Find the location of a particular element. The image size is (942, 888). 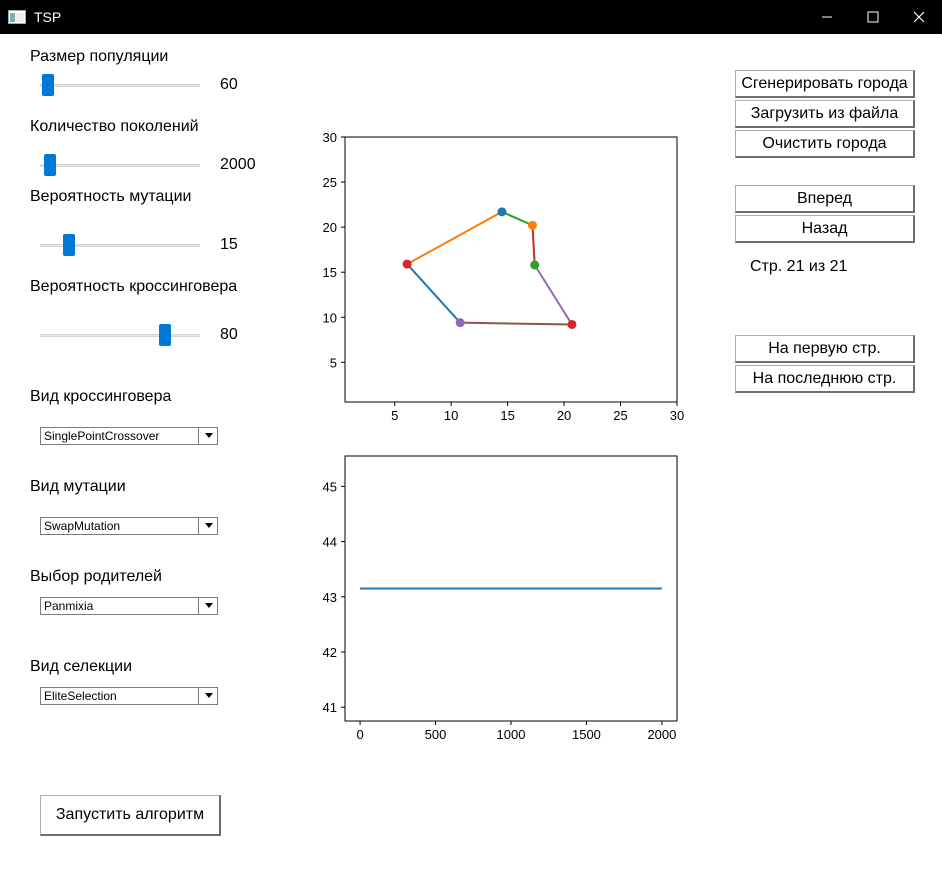

app-icon is located at coordinates (17, 17).